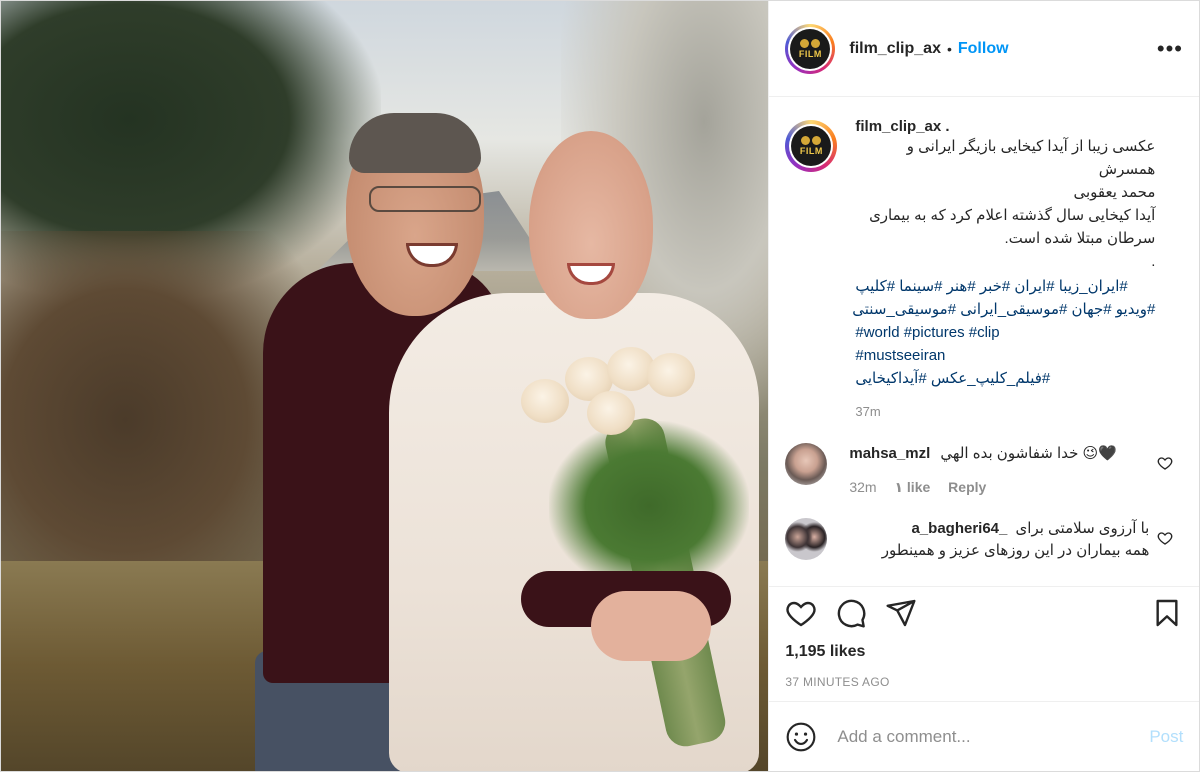 This screenshot has height=772, width=1200. What do you see at coordinates (425, 199) in the screenshot?
I see `photo-man-glasses` at bounding box center [425, 199].